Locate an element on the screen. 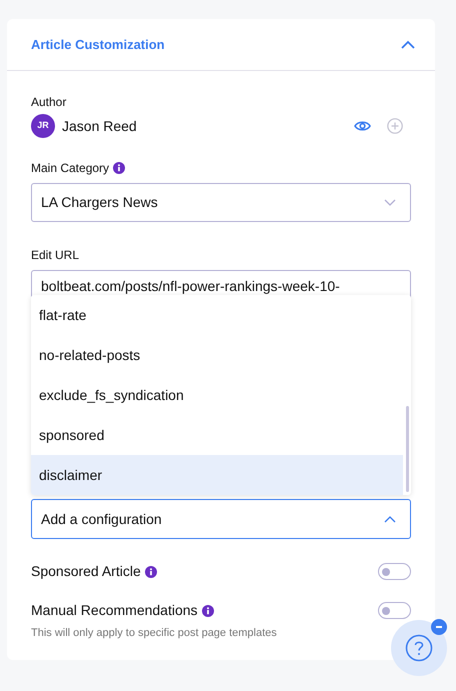  configuration-select: Add a configuration is located at coordinates (221, 519).